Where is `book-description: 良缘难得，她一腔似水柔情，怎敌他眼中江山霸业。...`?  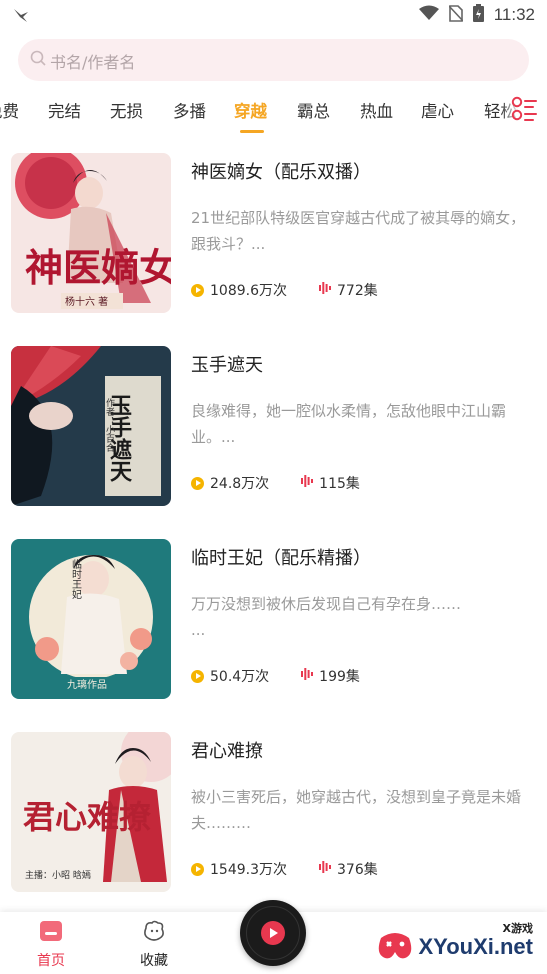 book-description: 良缘难得，她一腔似水柔情，怎敌他眼中江山霸业。... is located at coordinates (349, 424).